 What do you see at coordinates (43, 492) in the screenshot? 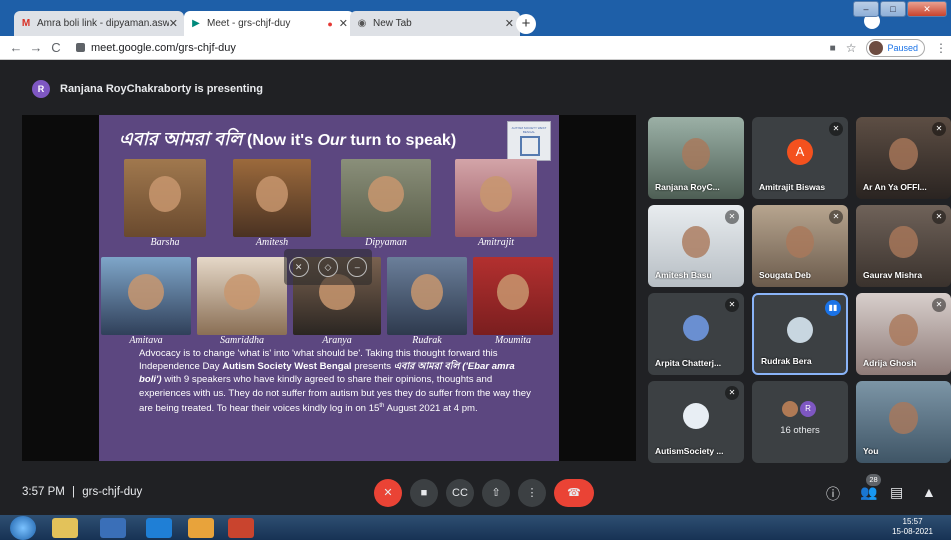
I see `meeting-time: 3:57 PM` at bounding box center [43, 492].